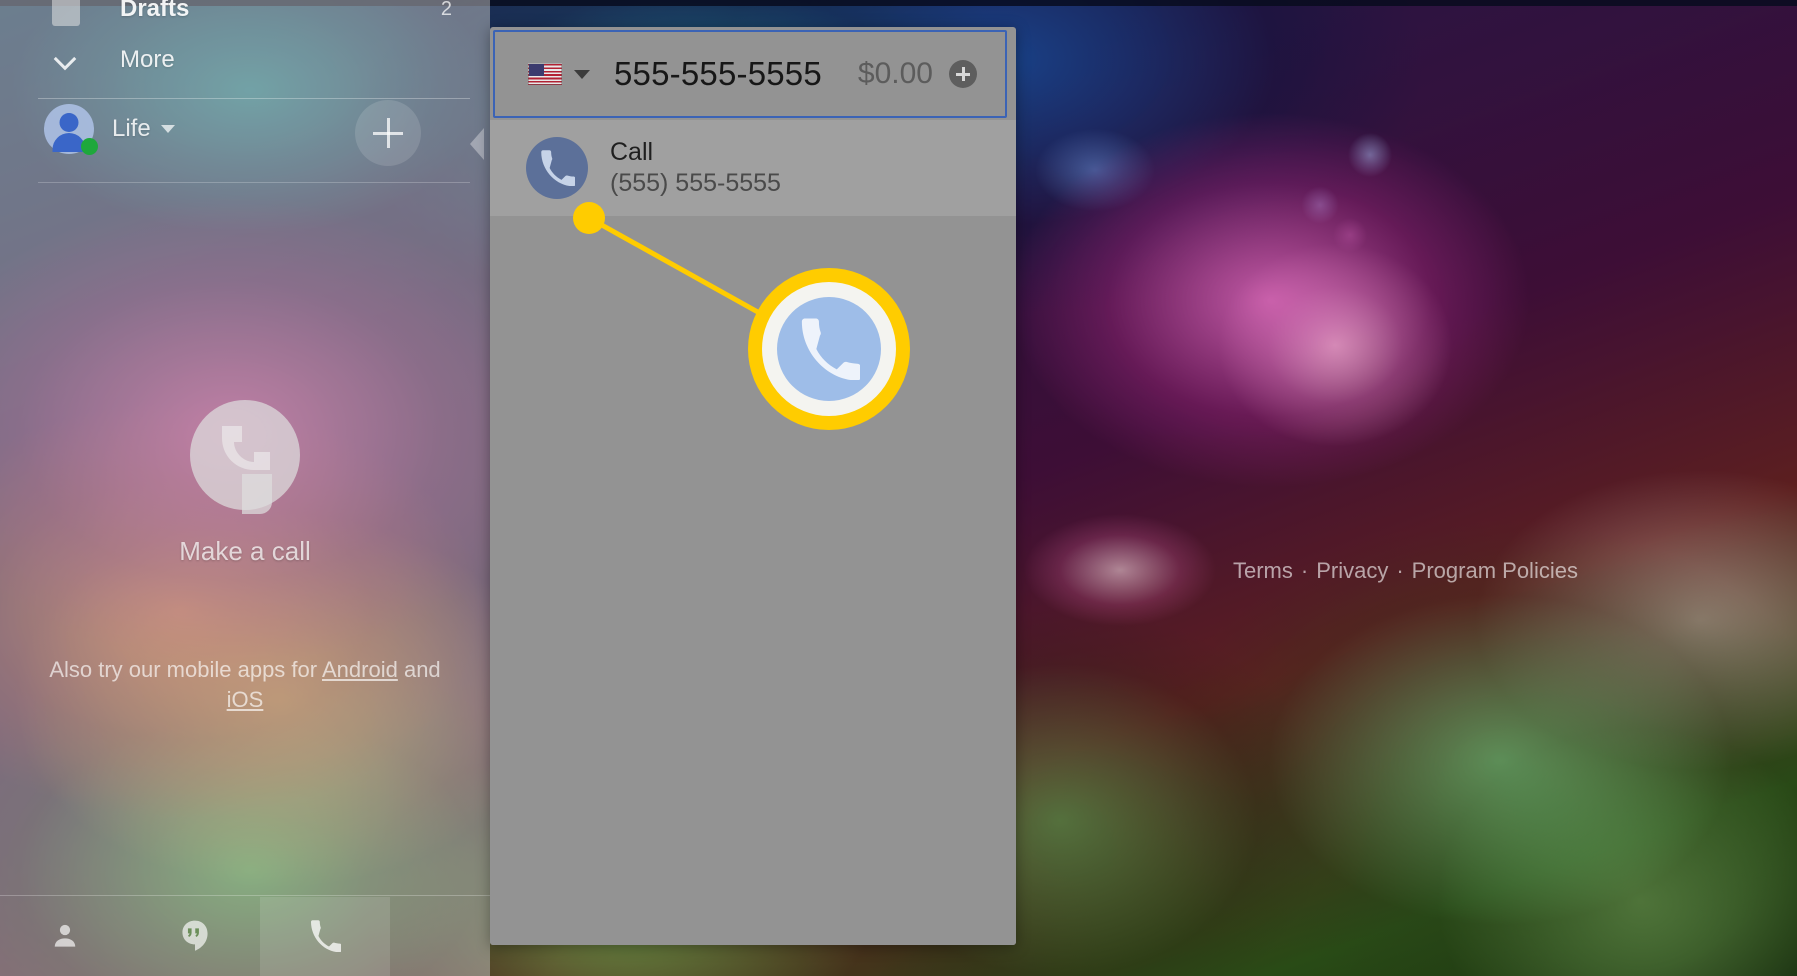 The height and width of the screenshot is (976, 1797). Describe the element at coordinates (246, 448) in the screenshot. I see `phone-handset-glyph` at that location.